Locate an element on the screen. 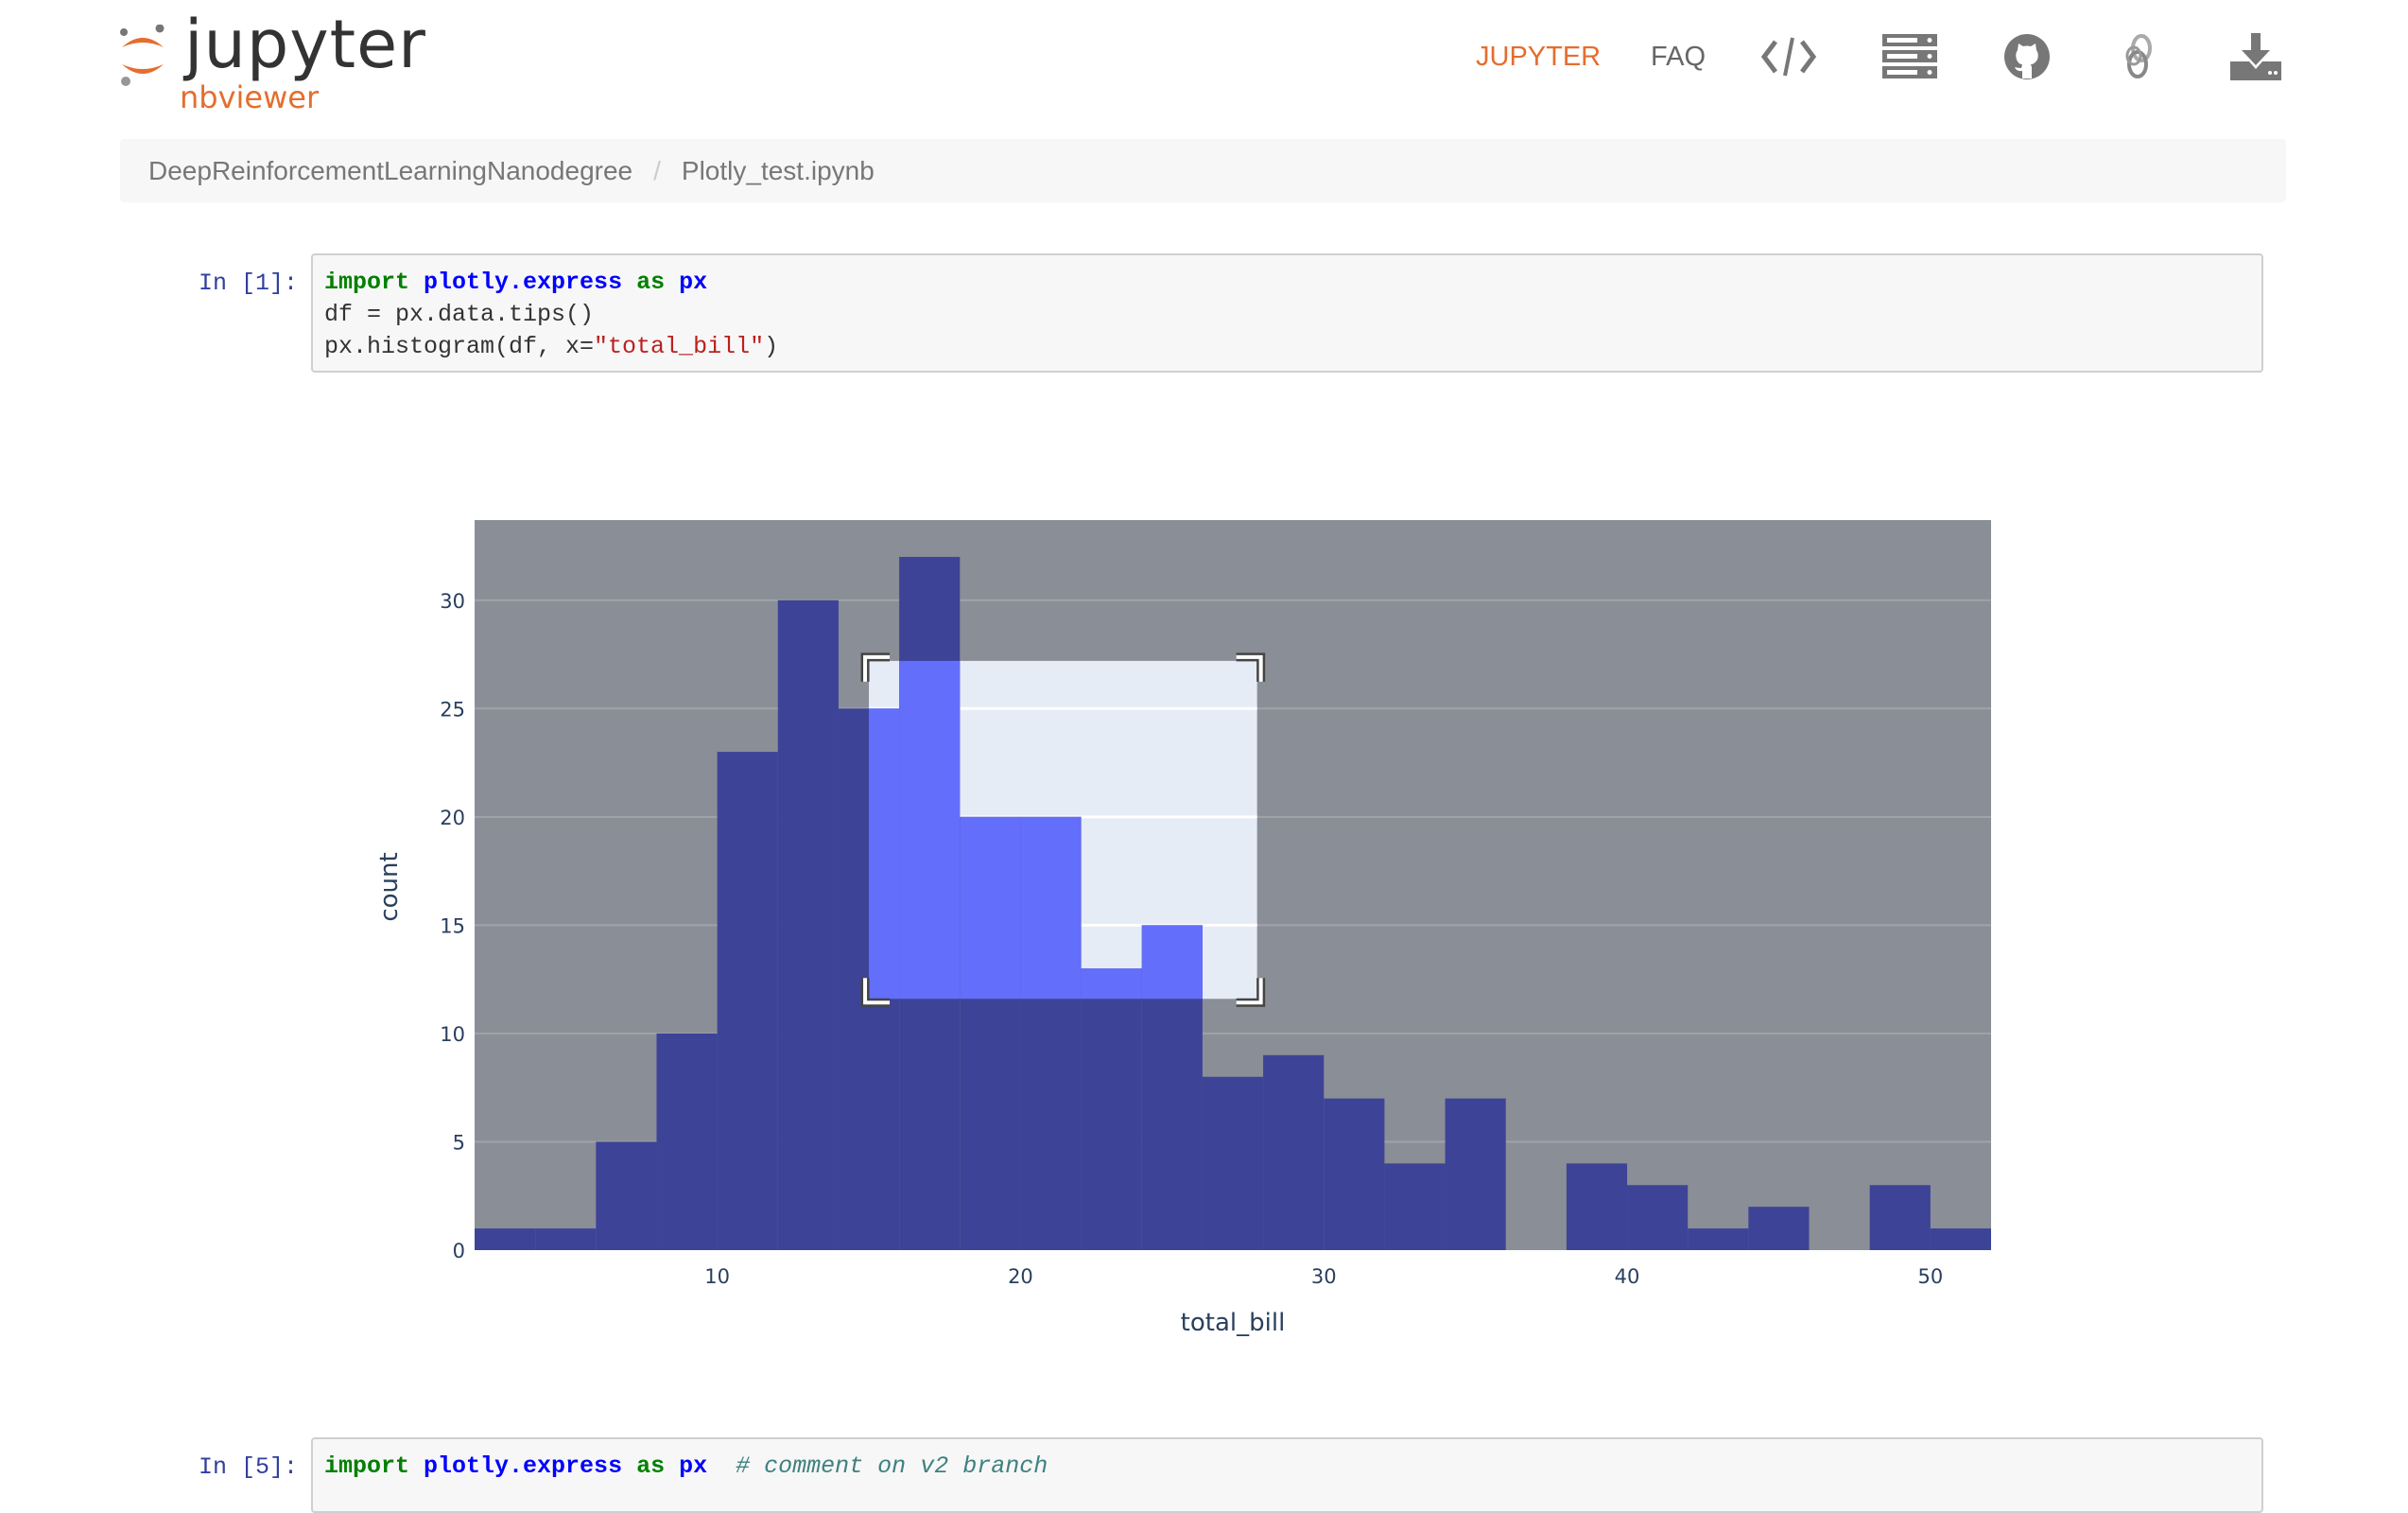 This screenshot has height=1513, width=2408. y-tick-label: 25 is located at coordinates (452, 710).